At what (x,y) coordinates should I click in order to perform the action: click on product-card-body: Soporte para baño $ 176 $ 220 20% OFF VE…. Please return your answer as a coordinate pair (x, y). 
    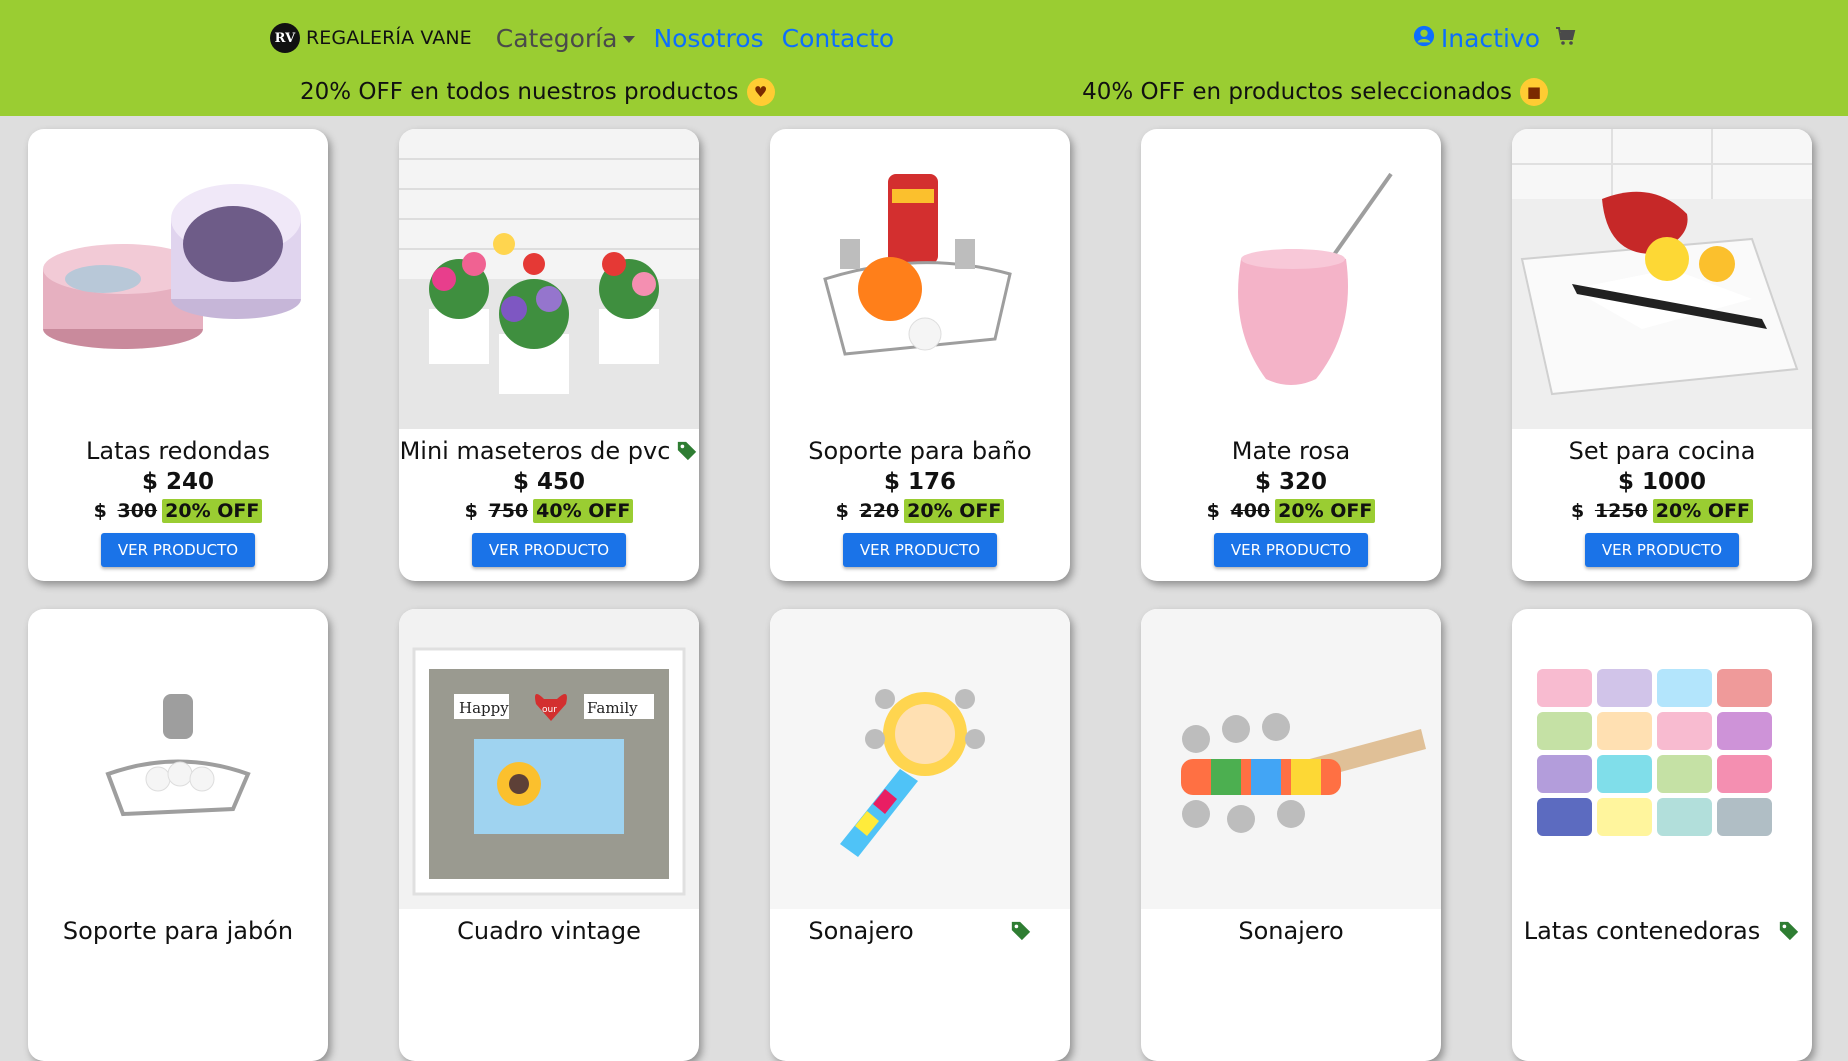
    Looking at the image, I should click on (920, 498).